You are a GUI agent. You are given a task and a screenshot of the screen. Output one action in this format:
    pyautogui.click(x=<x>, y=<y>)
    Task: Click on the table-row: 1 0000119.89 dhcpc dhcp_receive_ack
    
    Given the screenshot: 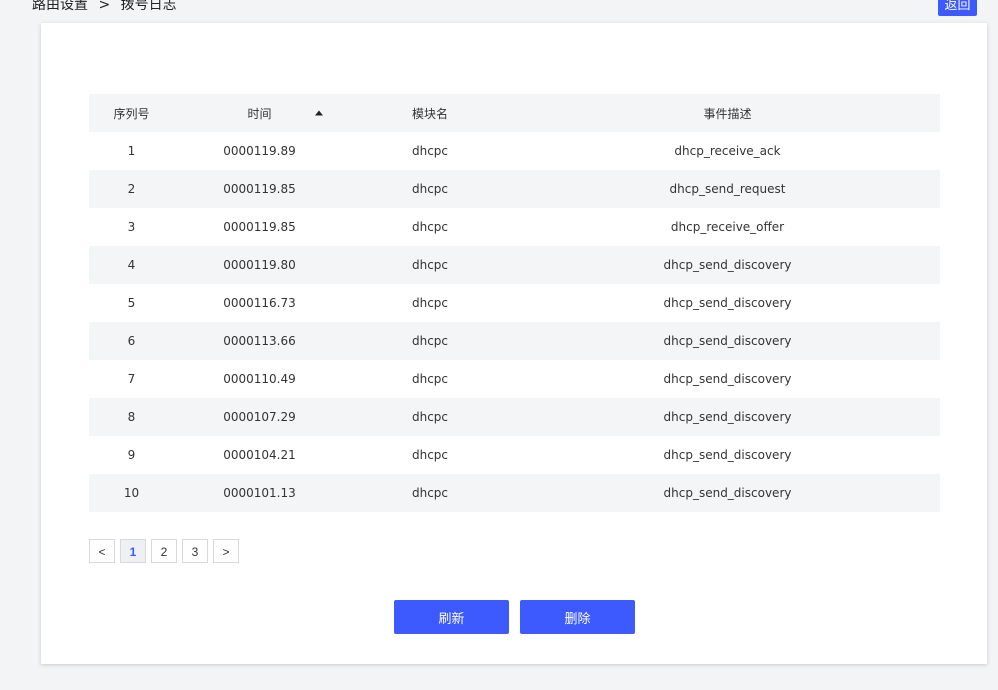 What is the action you would take?
    pyautogui.click(x=514, y=151)
    